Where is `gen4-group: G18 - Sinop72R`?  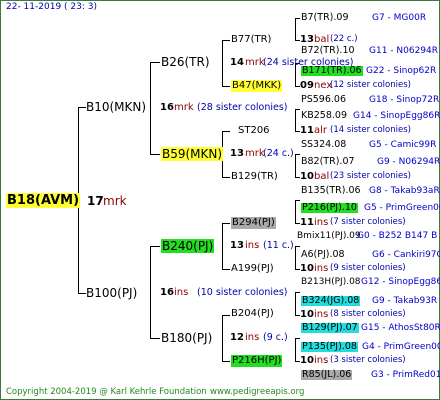
gen4-group: G18 - Sinop72R is located at coordinates (404, 100).